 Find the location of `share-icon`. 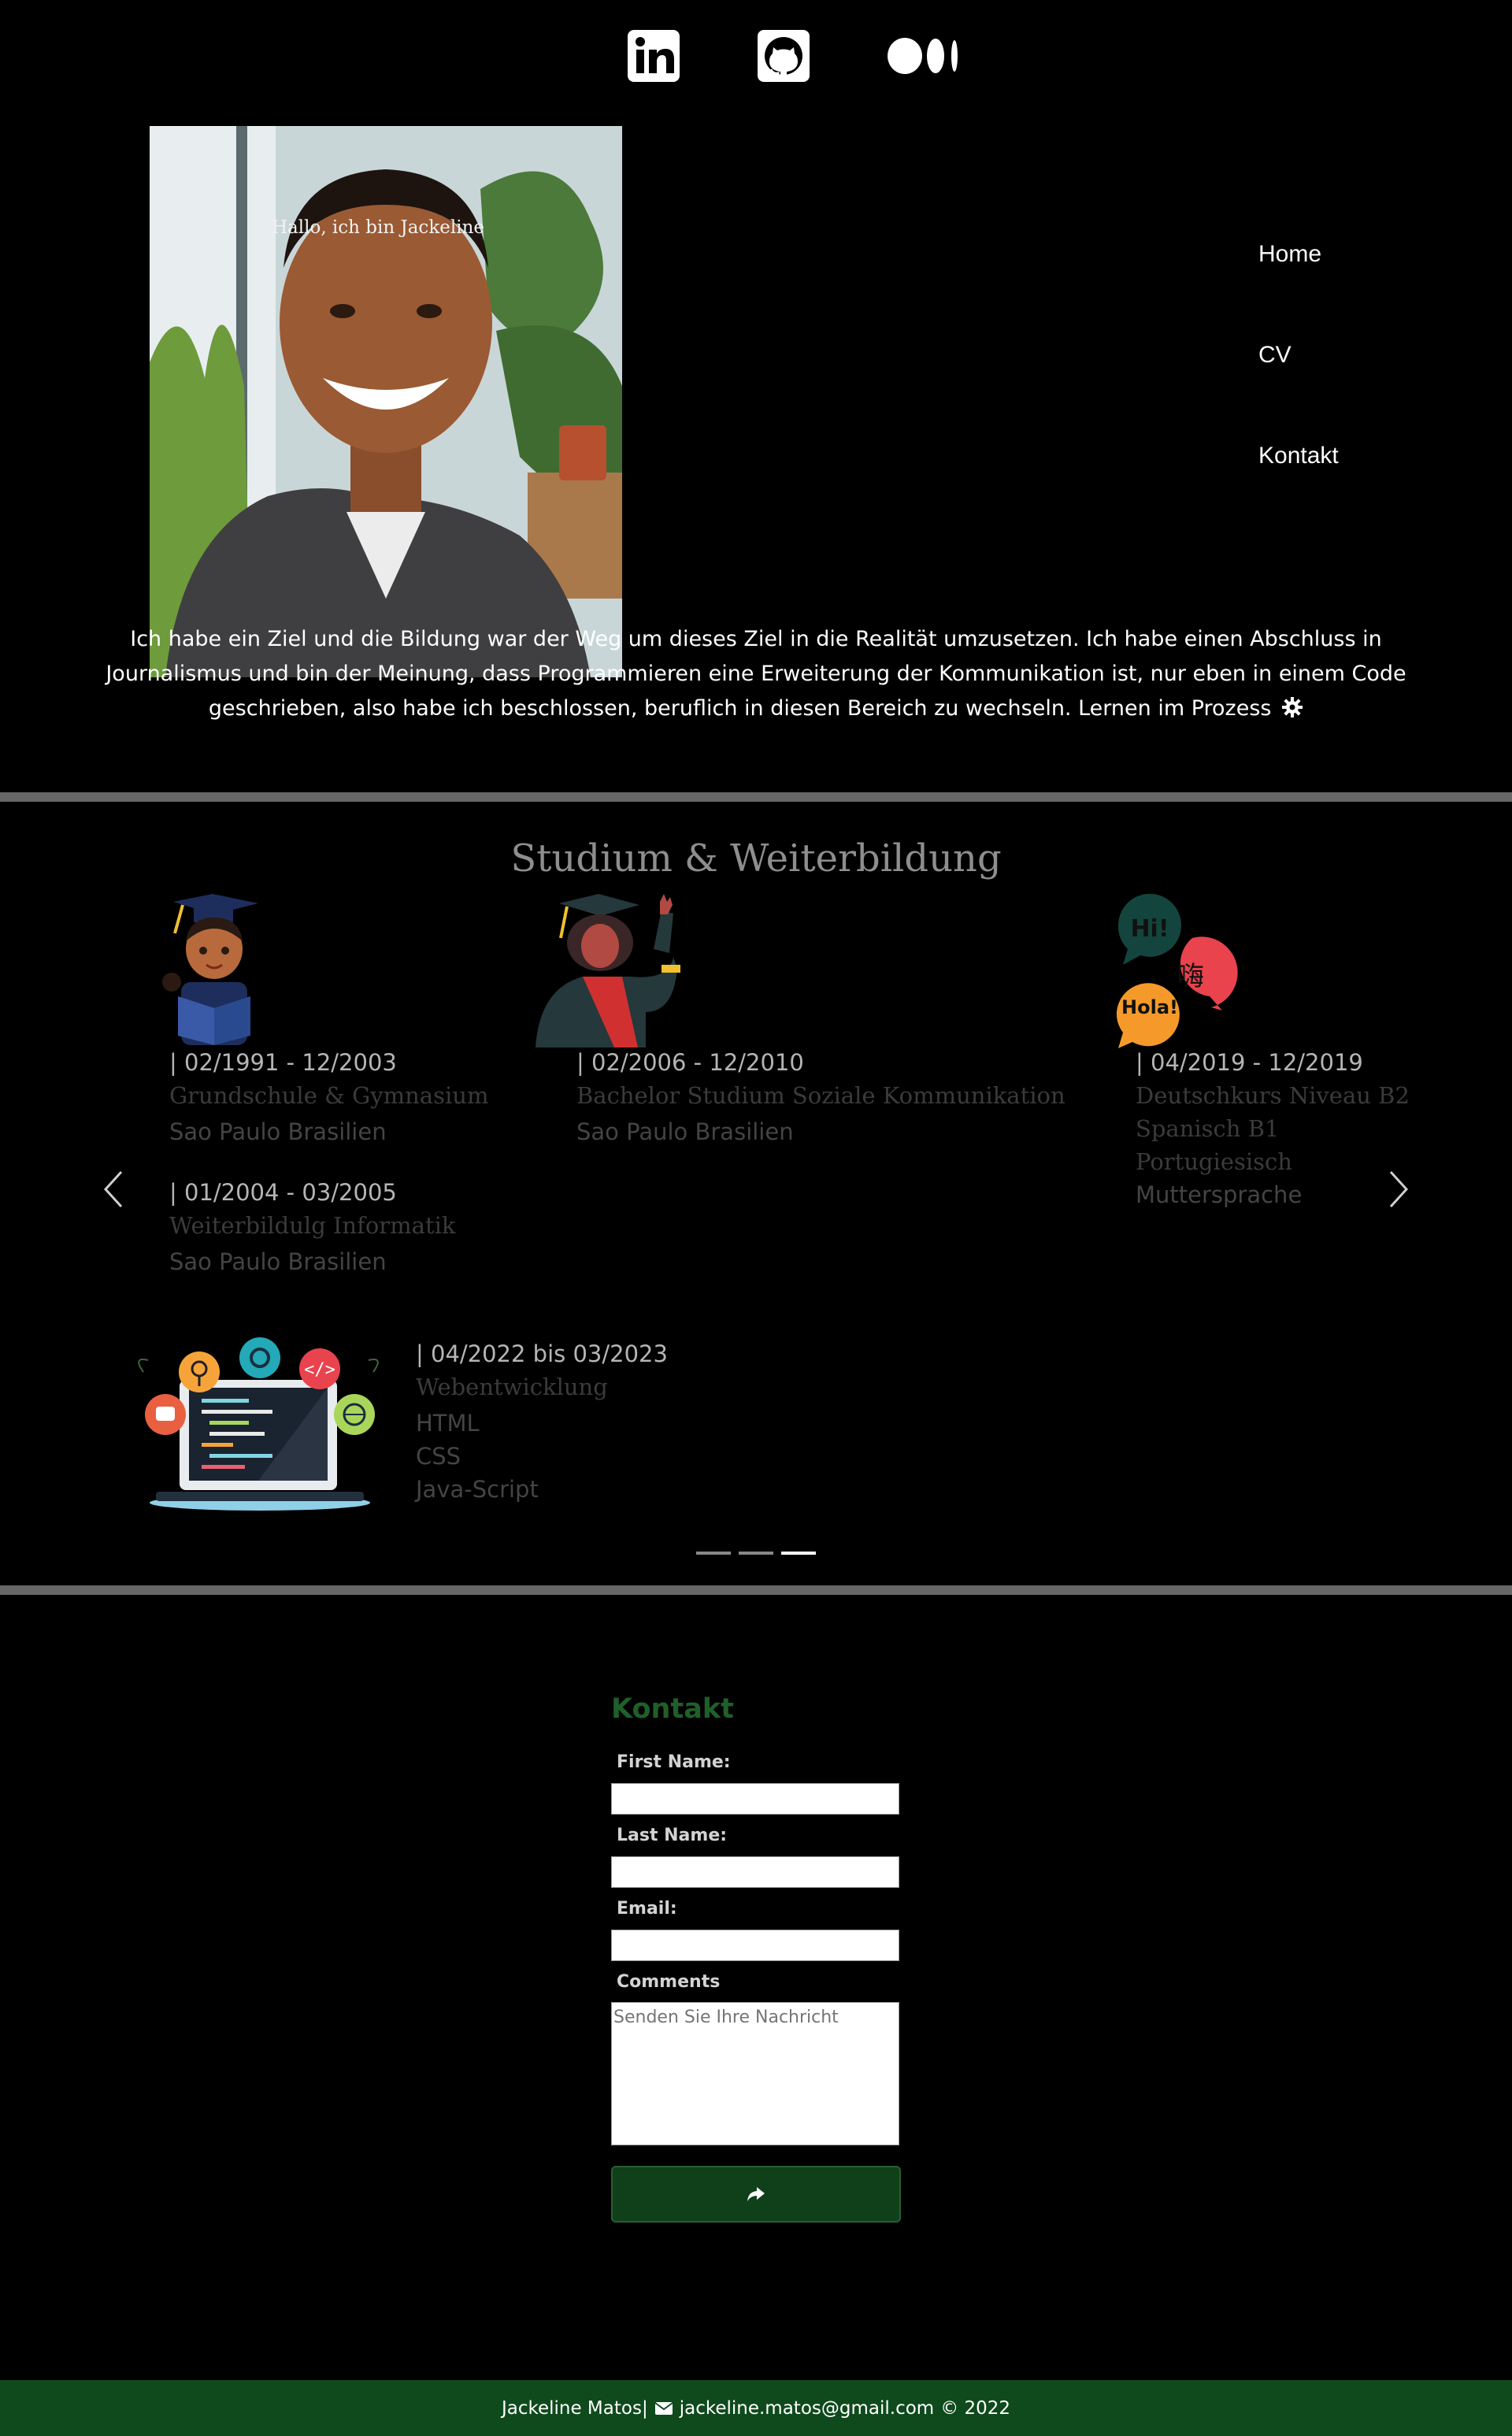

share-icon is located at coordinates (756, 2194).